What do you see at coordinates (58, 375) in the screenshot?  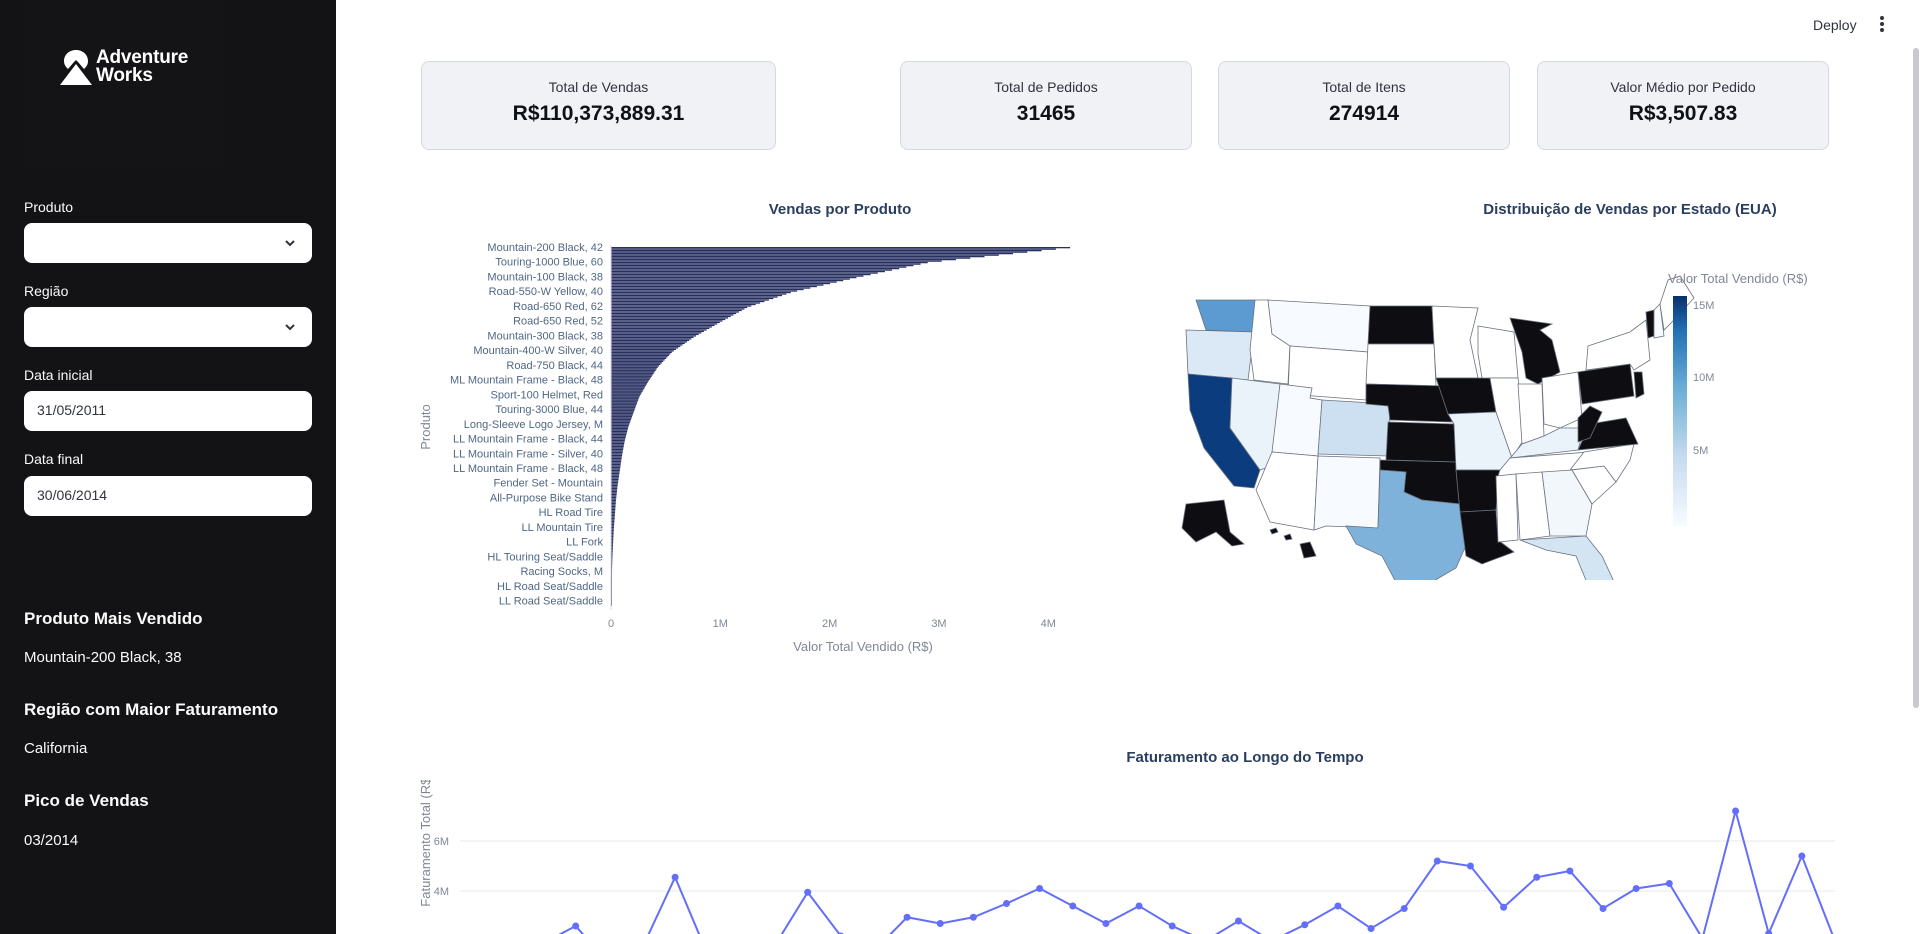 I see `data-inicial-label: Data inicial` at bounding box center [58, 375].